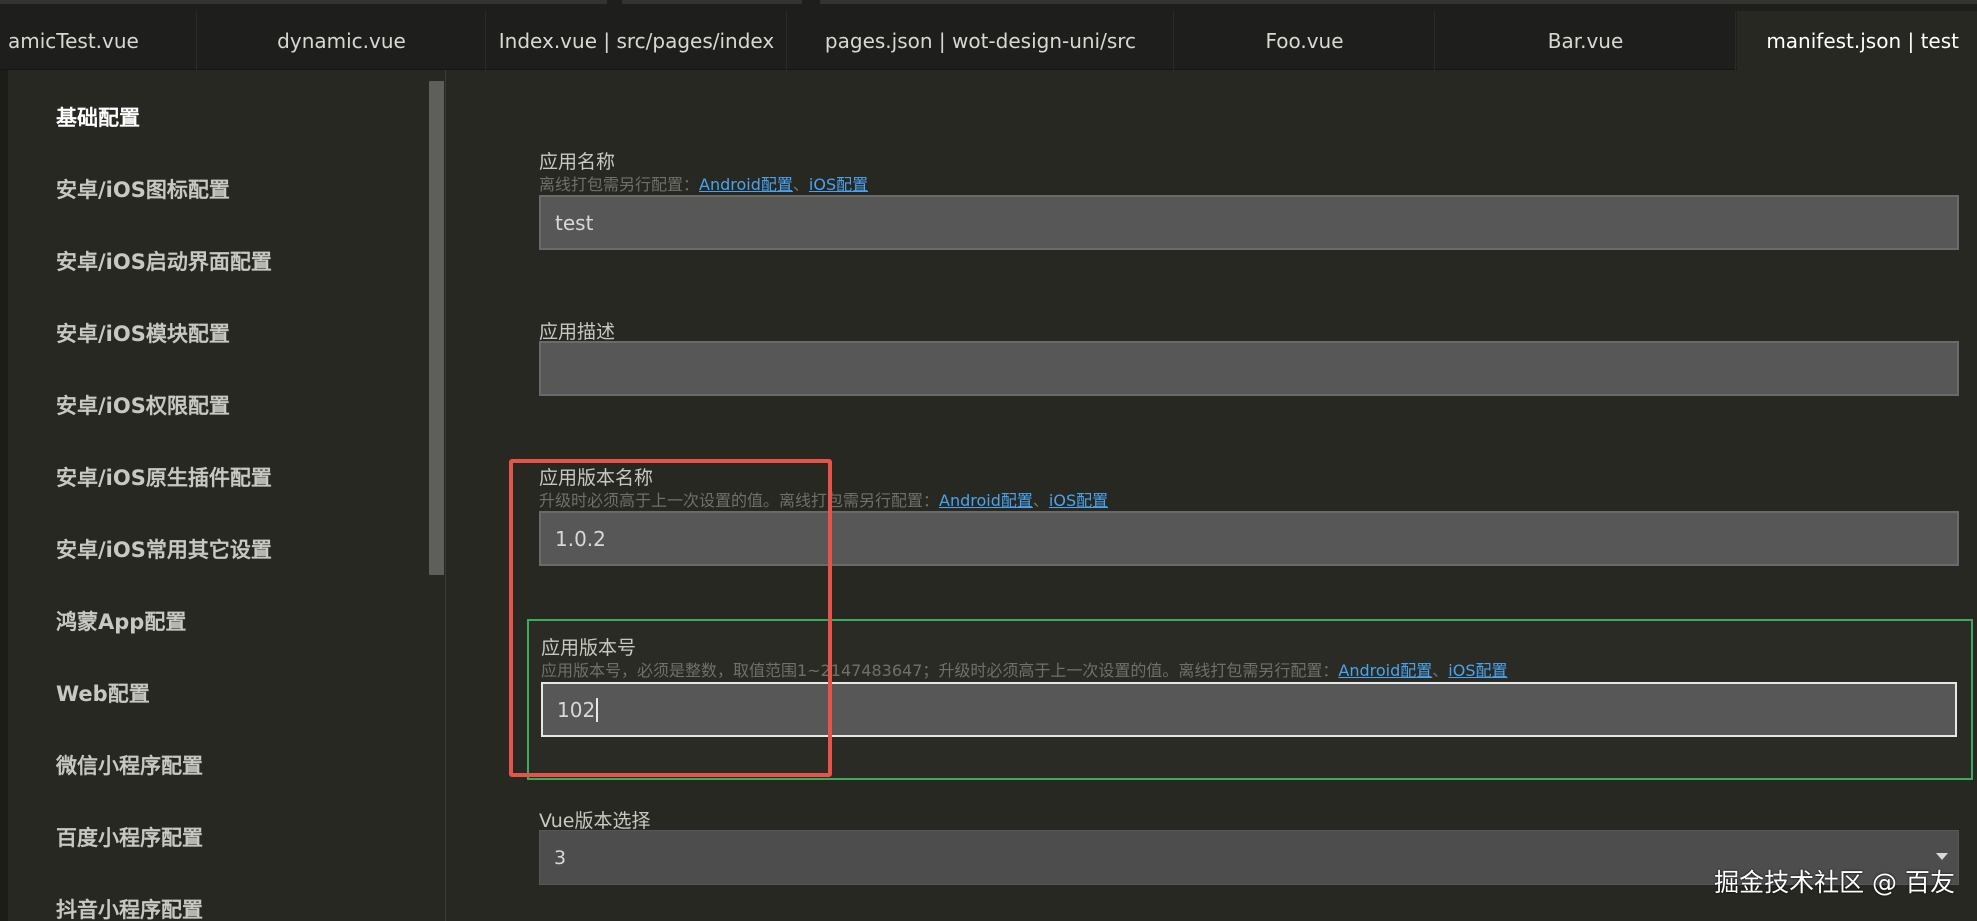 This screenshot has height=921, width=1977. I want to click on tab-dynamic-vue: dynamic.vue, so click(342, 40).